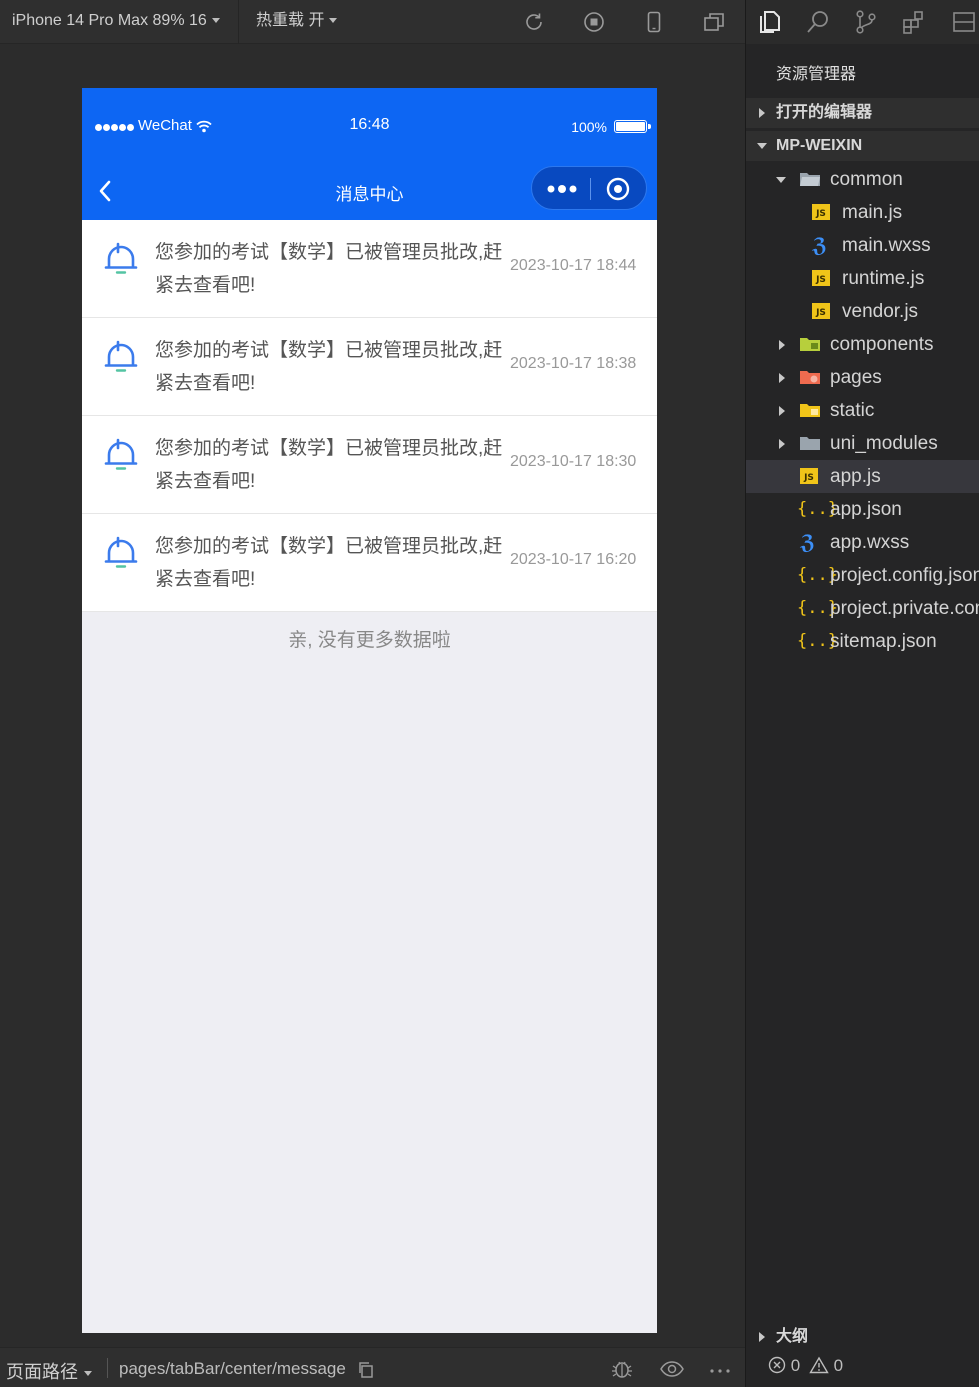 The width and height of the screenshot is (979, 1387). I want to click on refresh-icon, so click(534, 22).